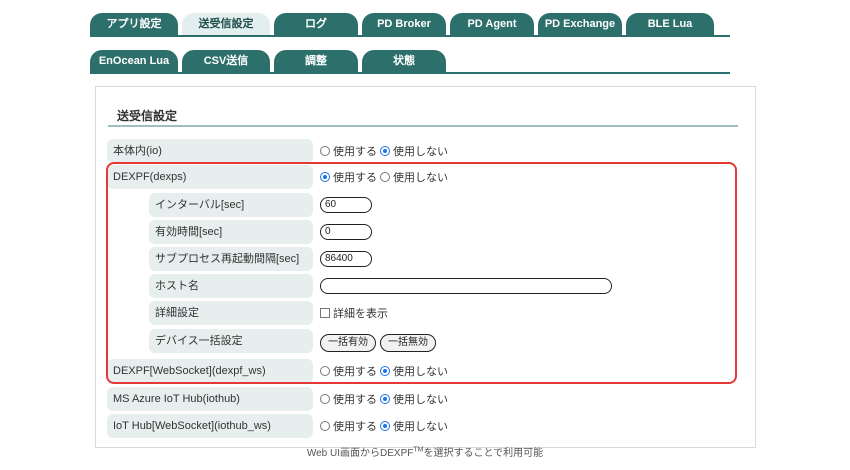 The width and height of the screenshot is (850, 470). What do you see at coordinates (316, 24) in the screenshot?
I see `tab-log: ログ` at bounding box center [316, 24].